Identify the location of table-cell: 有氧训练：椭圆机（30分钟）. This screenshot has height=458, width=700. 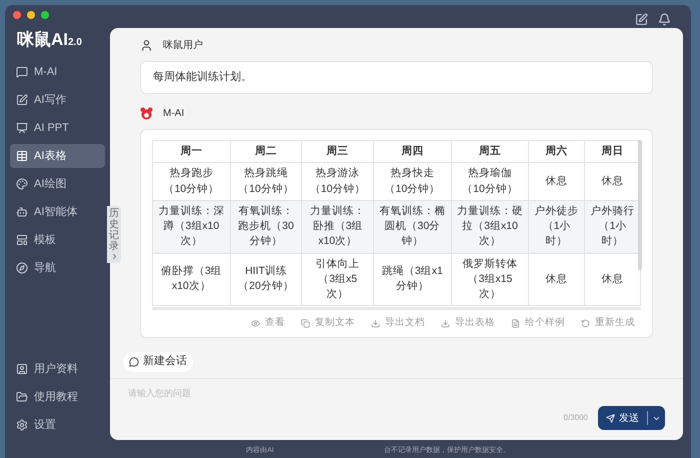
(413, 227).